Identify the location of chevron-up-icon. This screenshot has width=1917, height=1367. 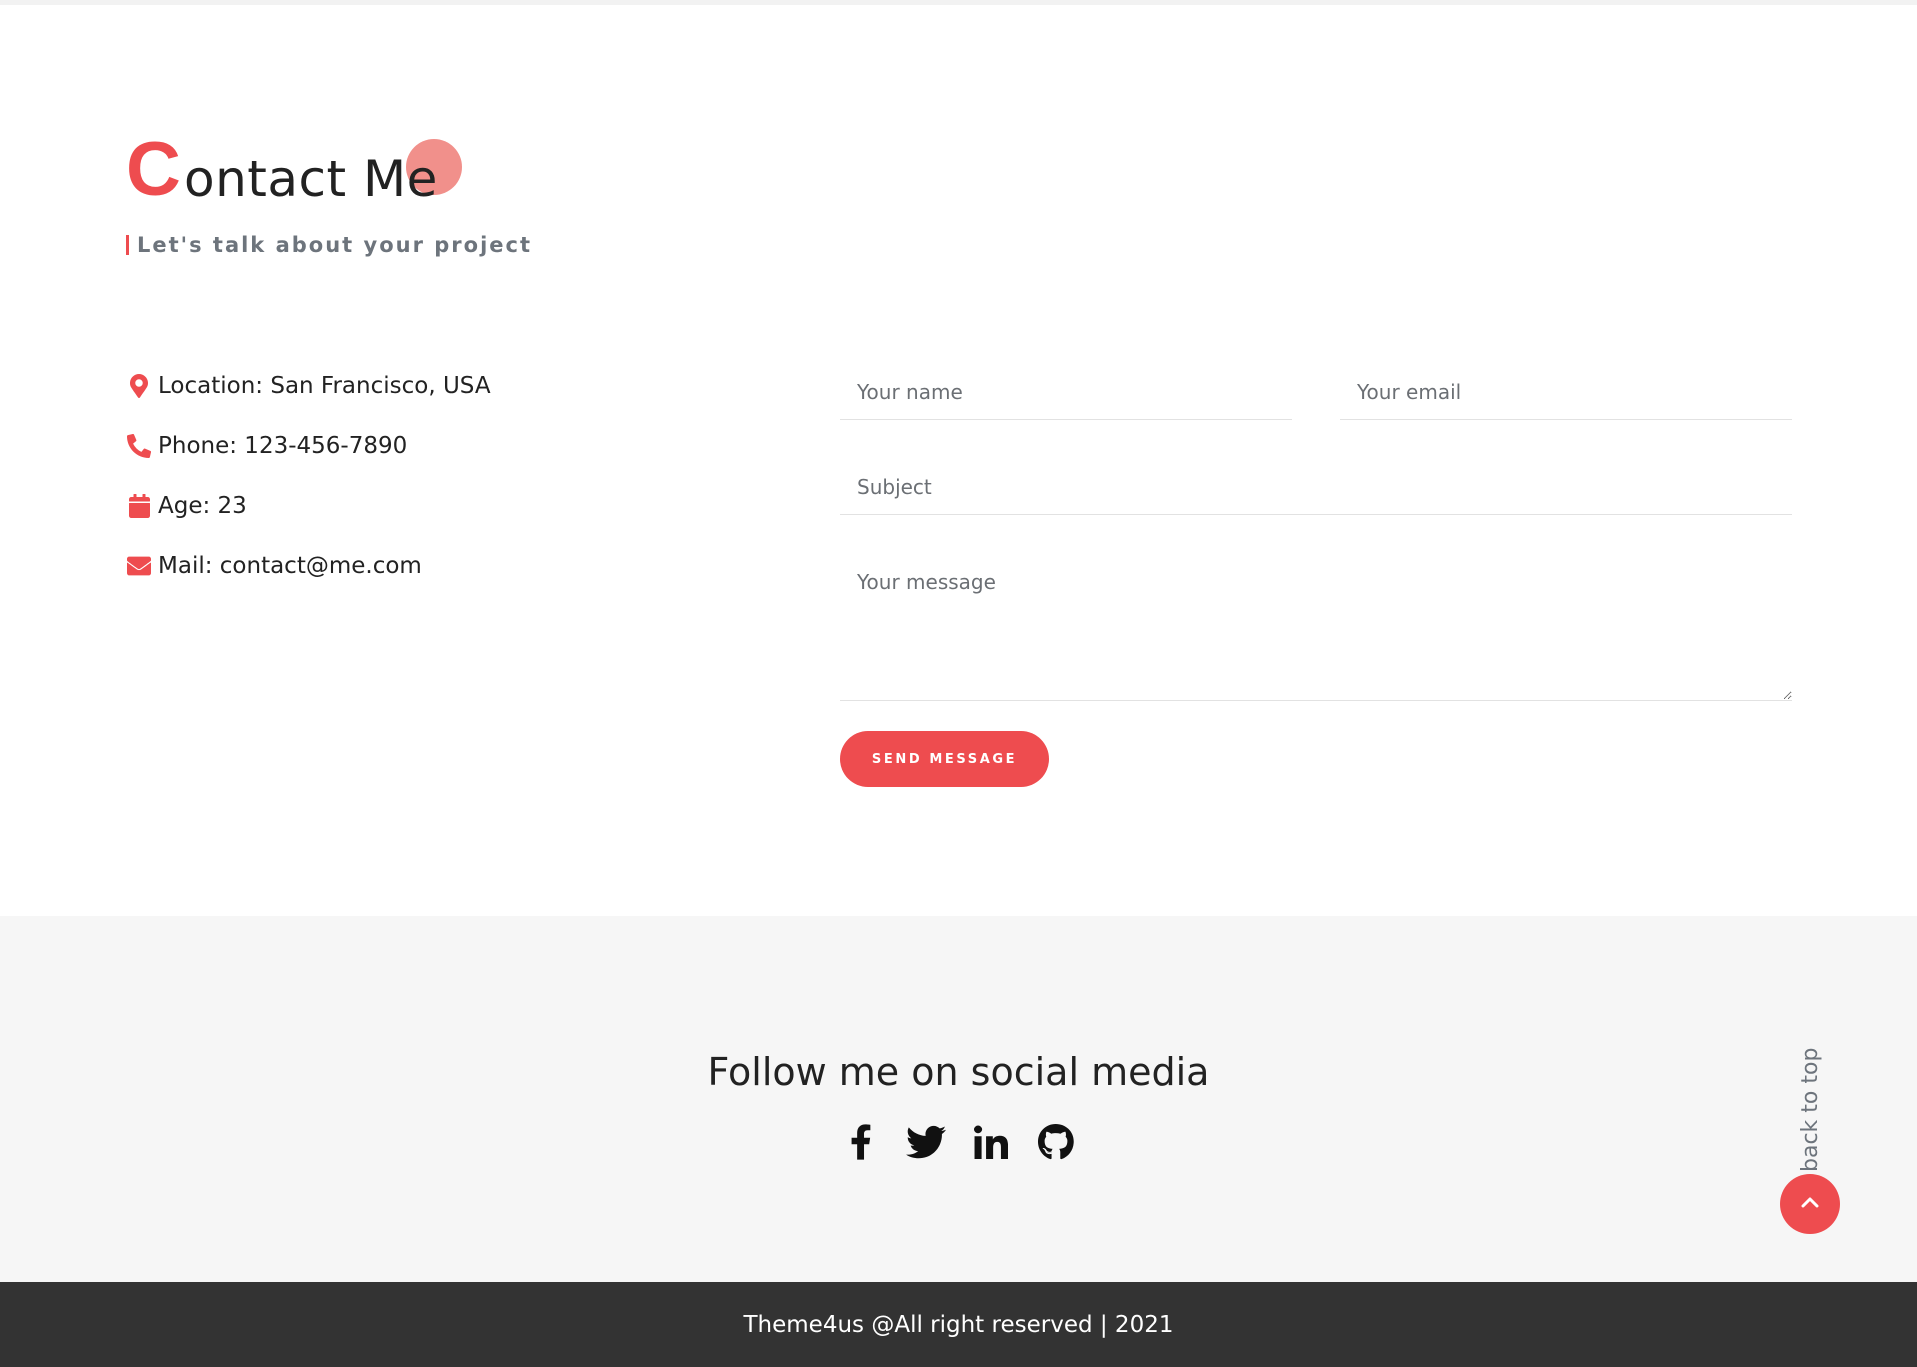
(1810, 1204).